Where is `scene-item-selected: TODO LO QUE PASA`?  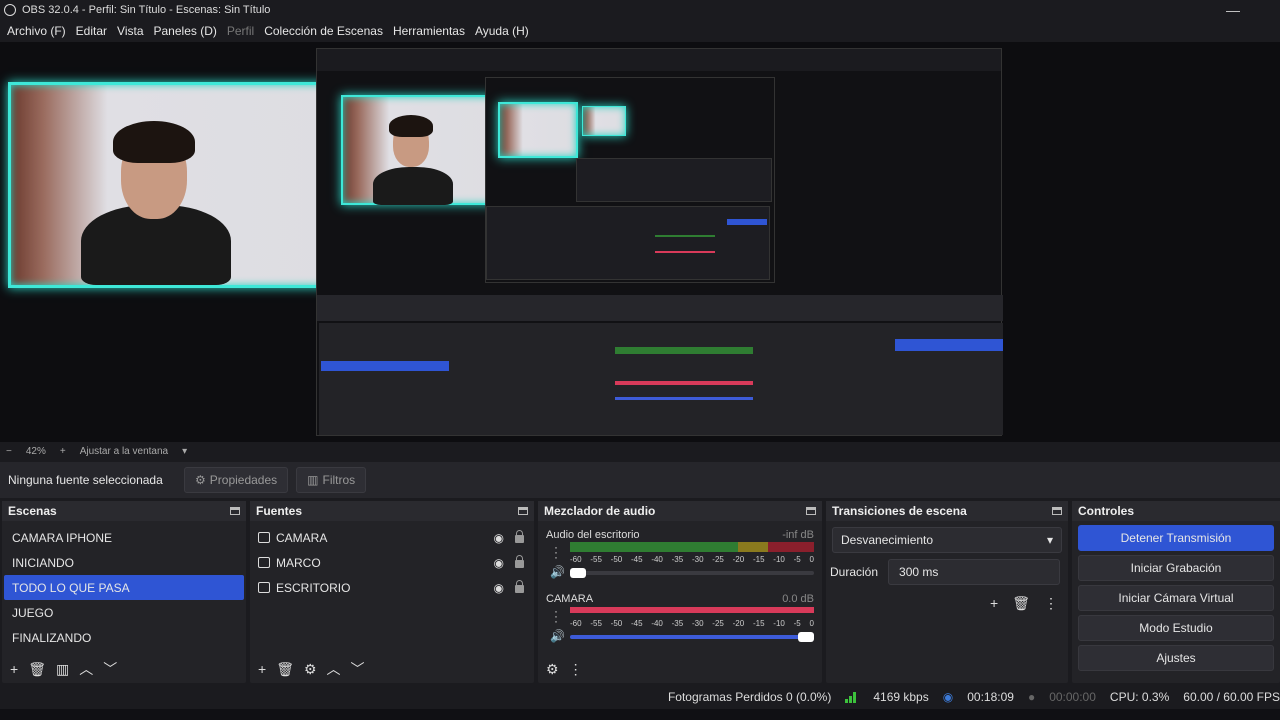 scene-item-selected: TODO LO QUE PASA is located at coordinates (124, 587).